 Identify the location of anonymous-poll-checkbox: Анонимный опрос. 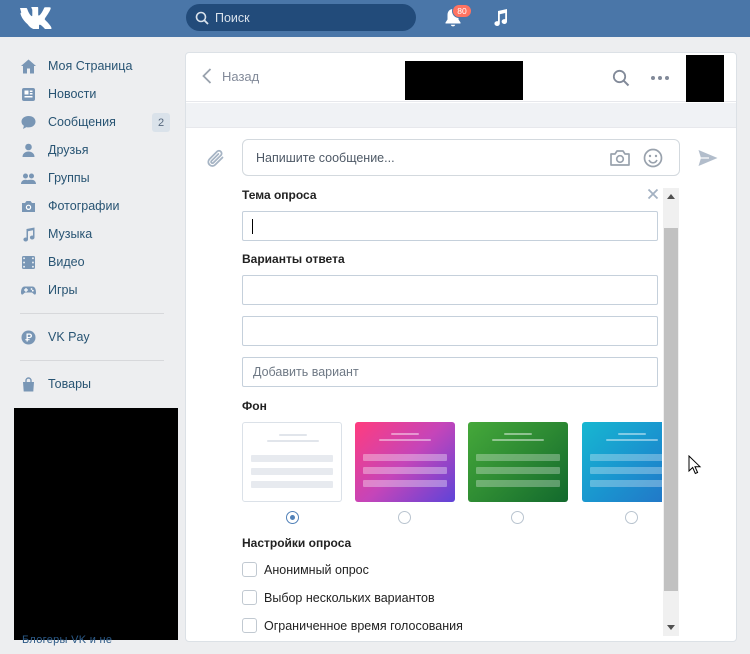
(305, 569).